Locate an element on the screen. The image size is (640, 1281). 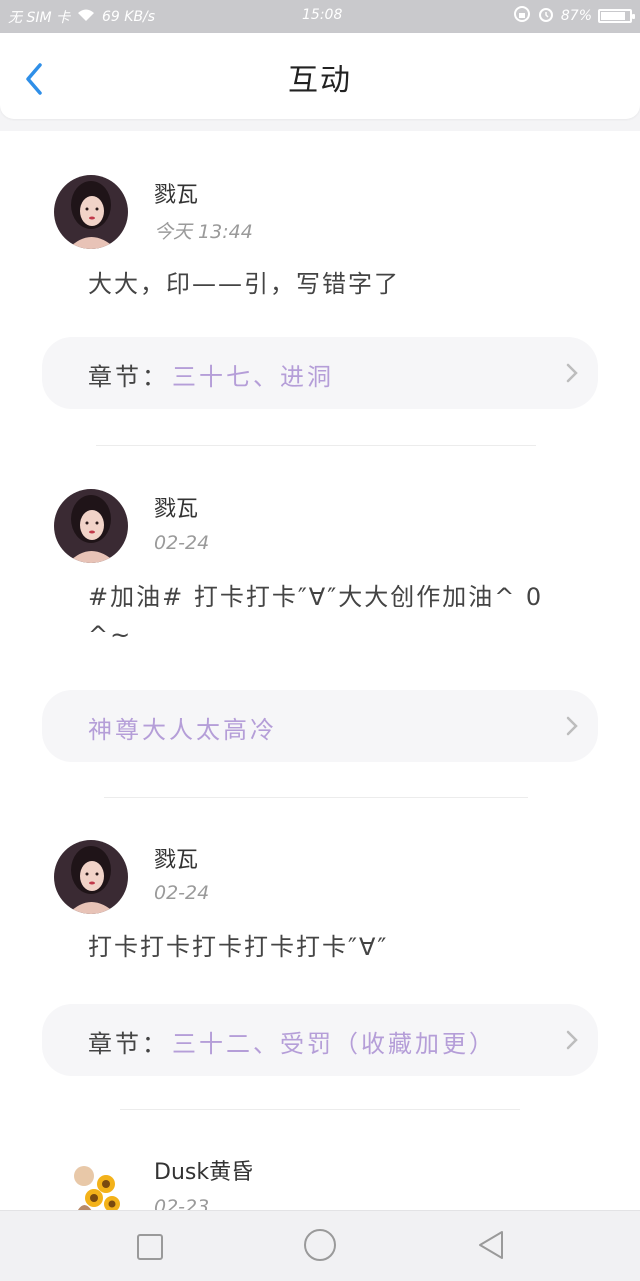
chapter-link: 章节： 三十七、进洞 is located at coordinates (320, 373).